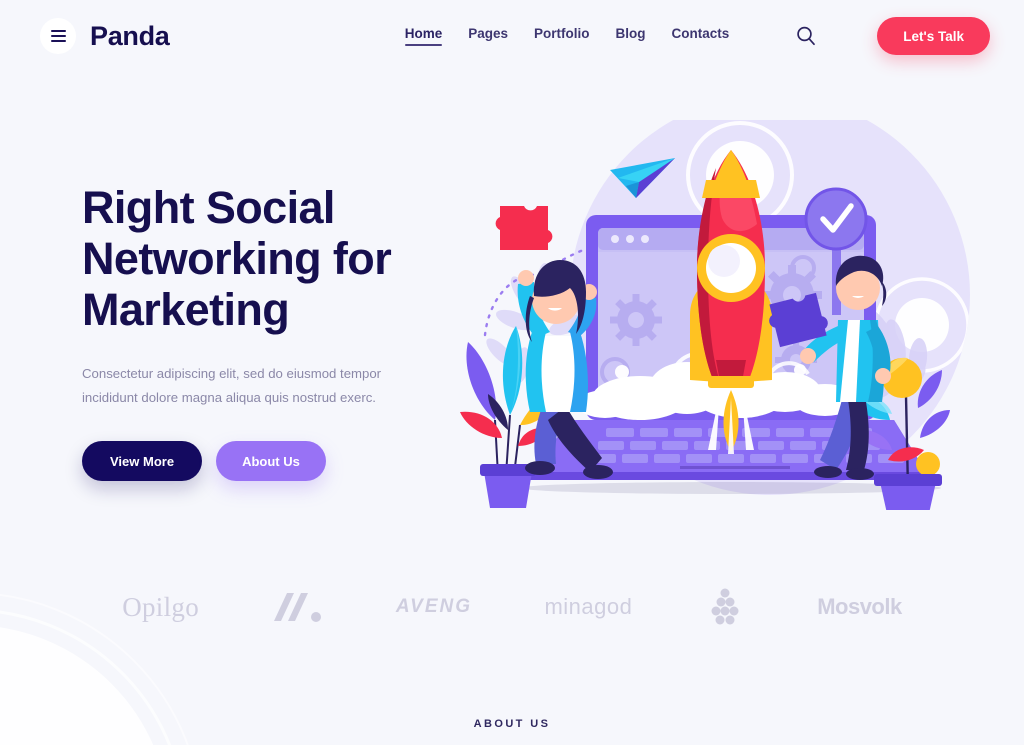 The width and height of the screenshot is (1024, 745). Describe the element at coordinates (208, 207) in the screenshot. I see `headline-line-1: Right Social` at that location.